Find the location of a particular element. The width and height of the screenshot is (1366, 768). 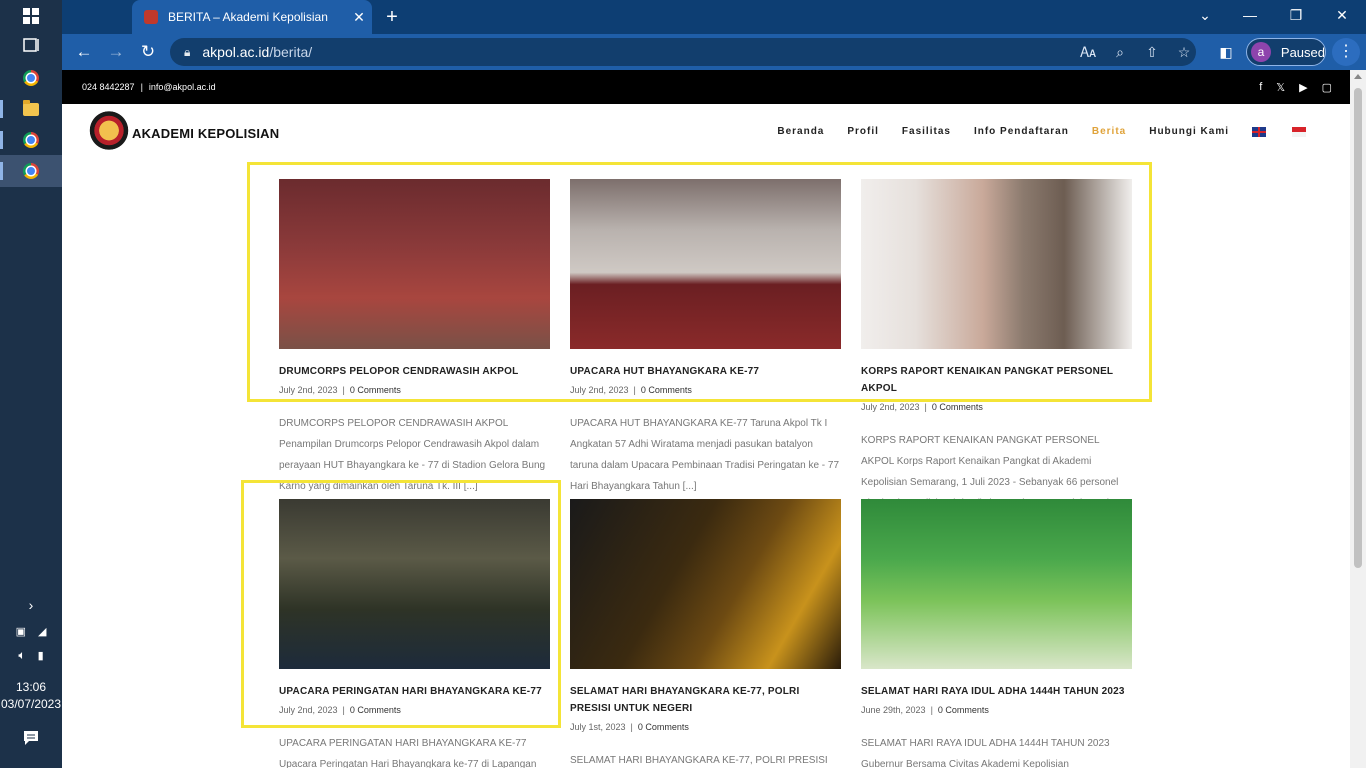

youtube-icon: ▶︎ is located at coordinates (1303, 87).